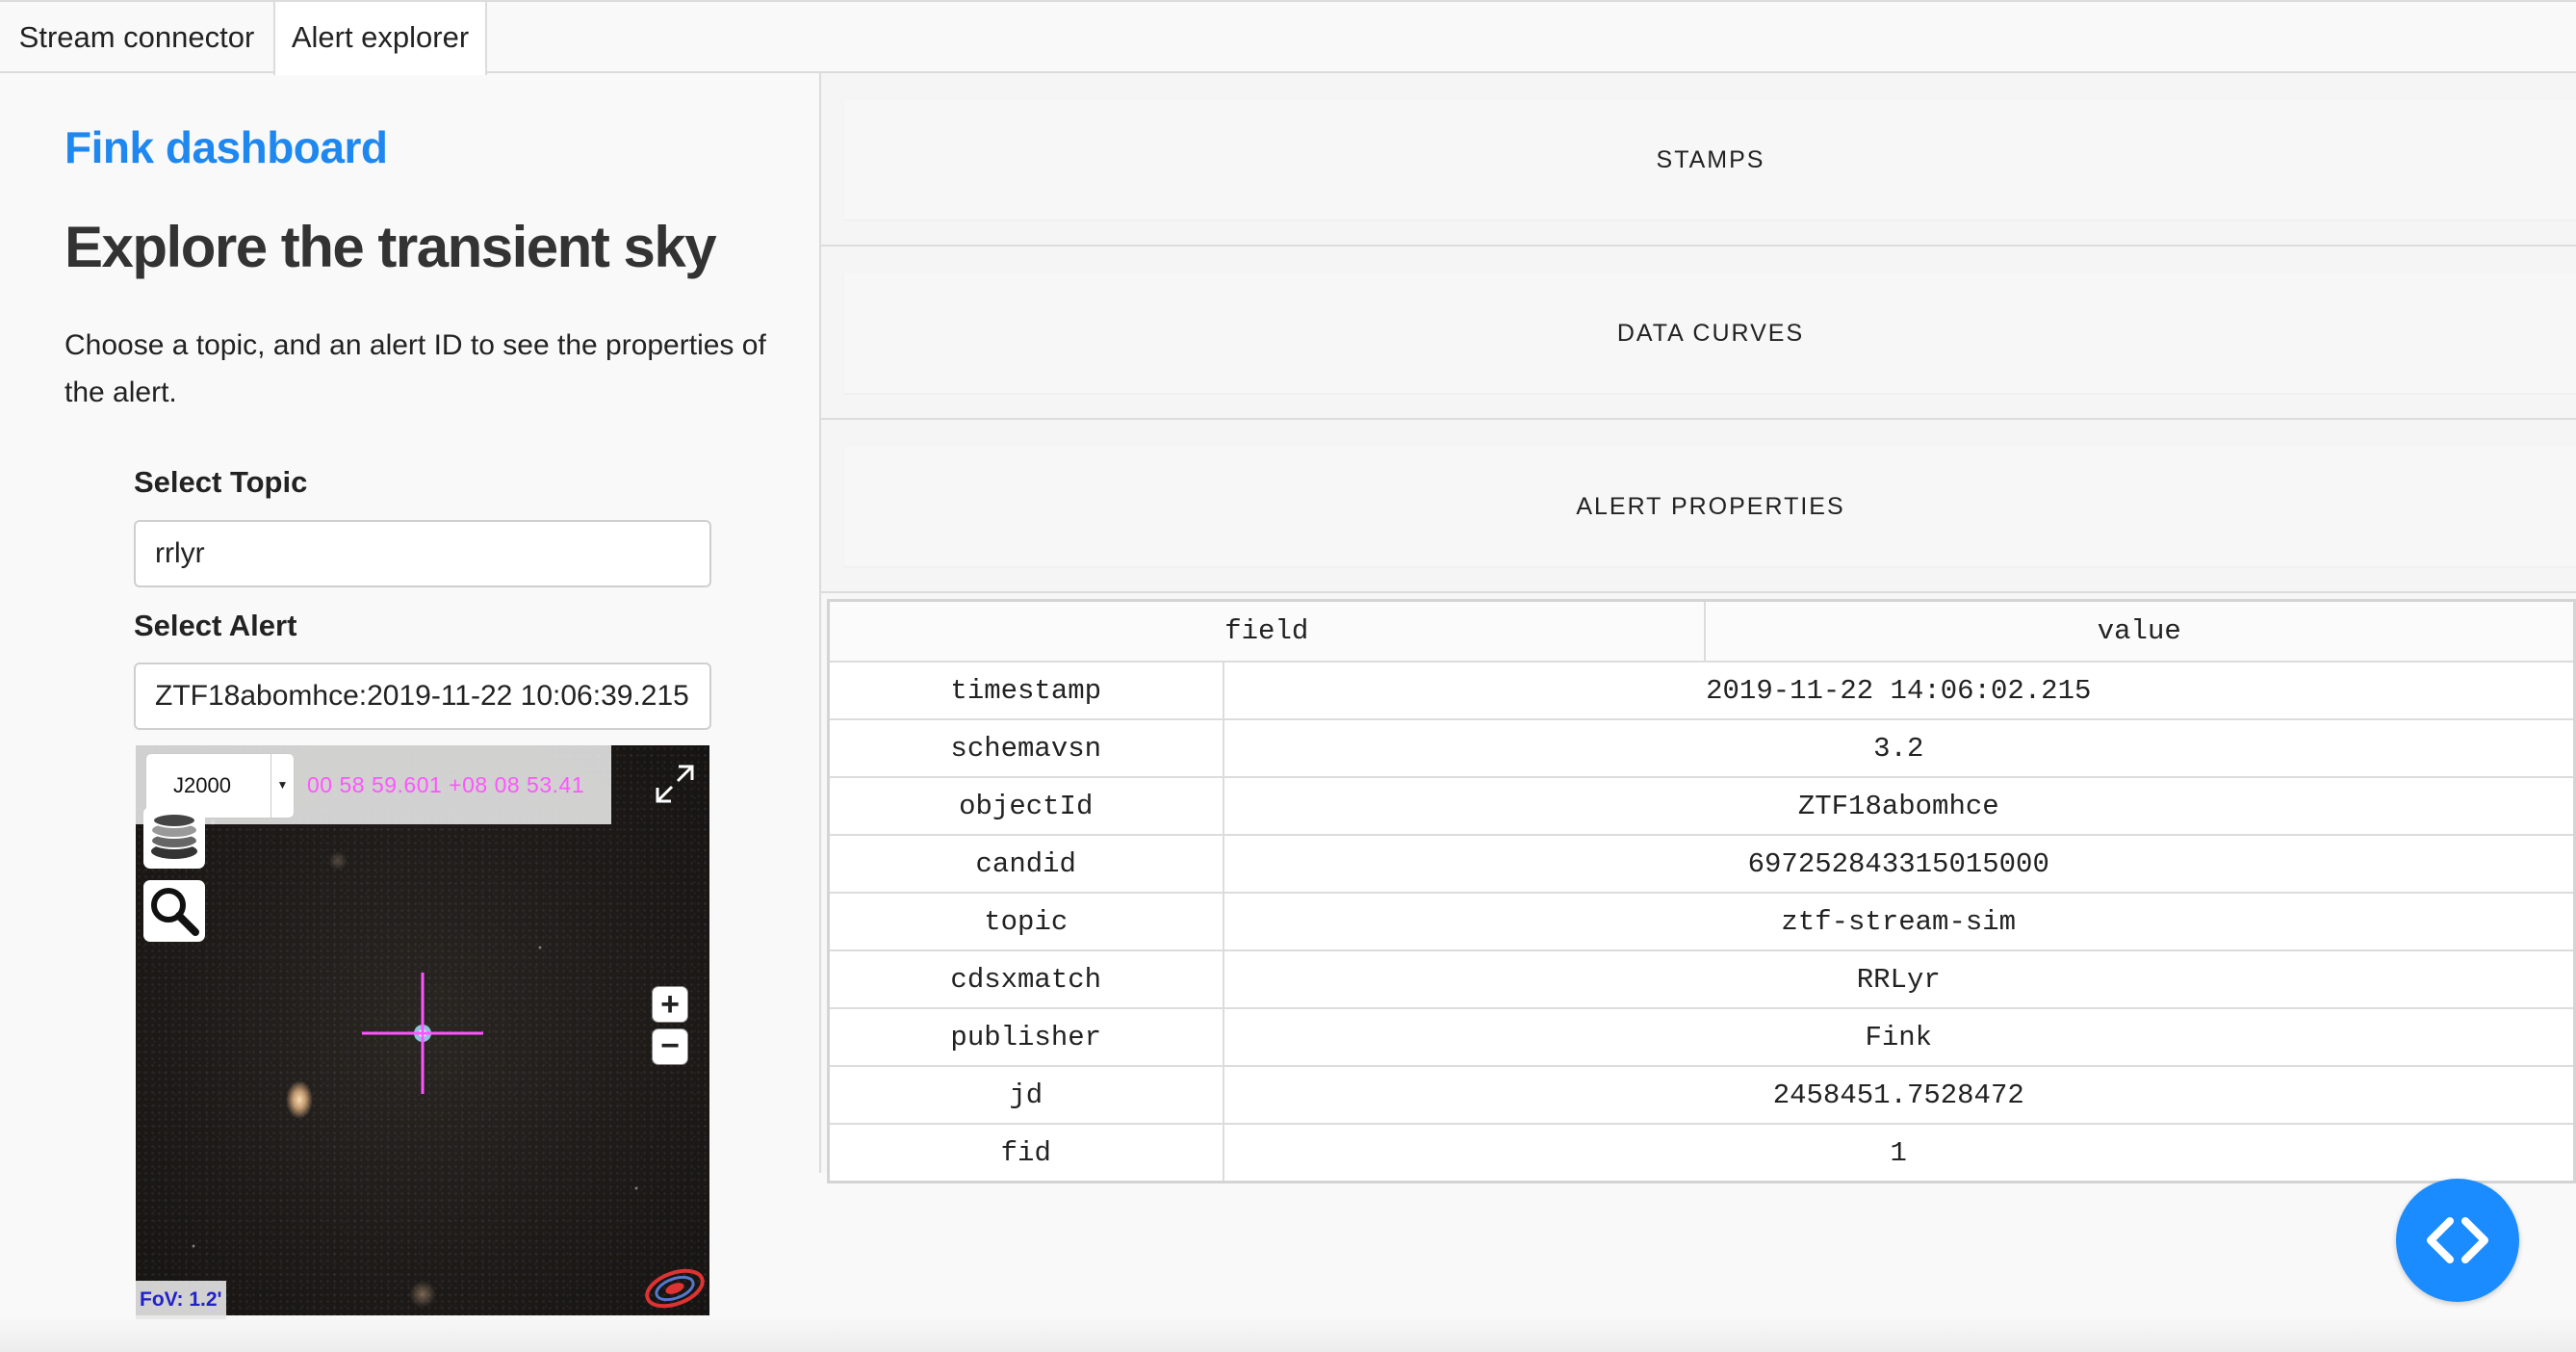 This screenshot has width=2576, height=1352. Describe the element at coordinates (1710, 160) in the screenshot. I see `stamps-header: STAMPS` at that location.